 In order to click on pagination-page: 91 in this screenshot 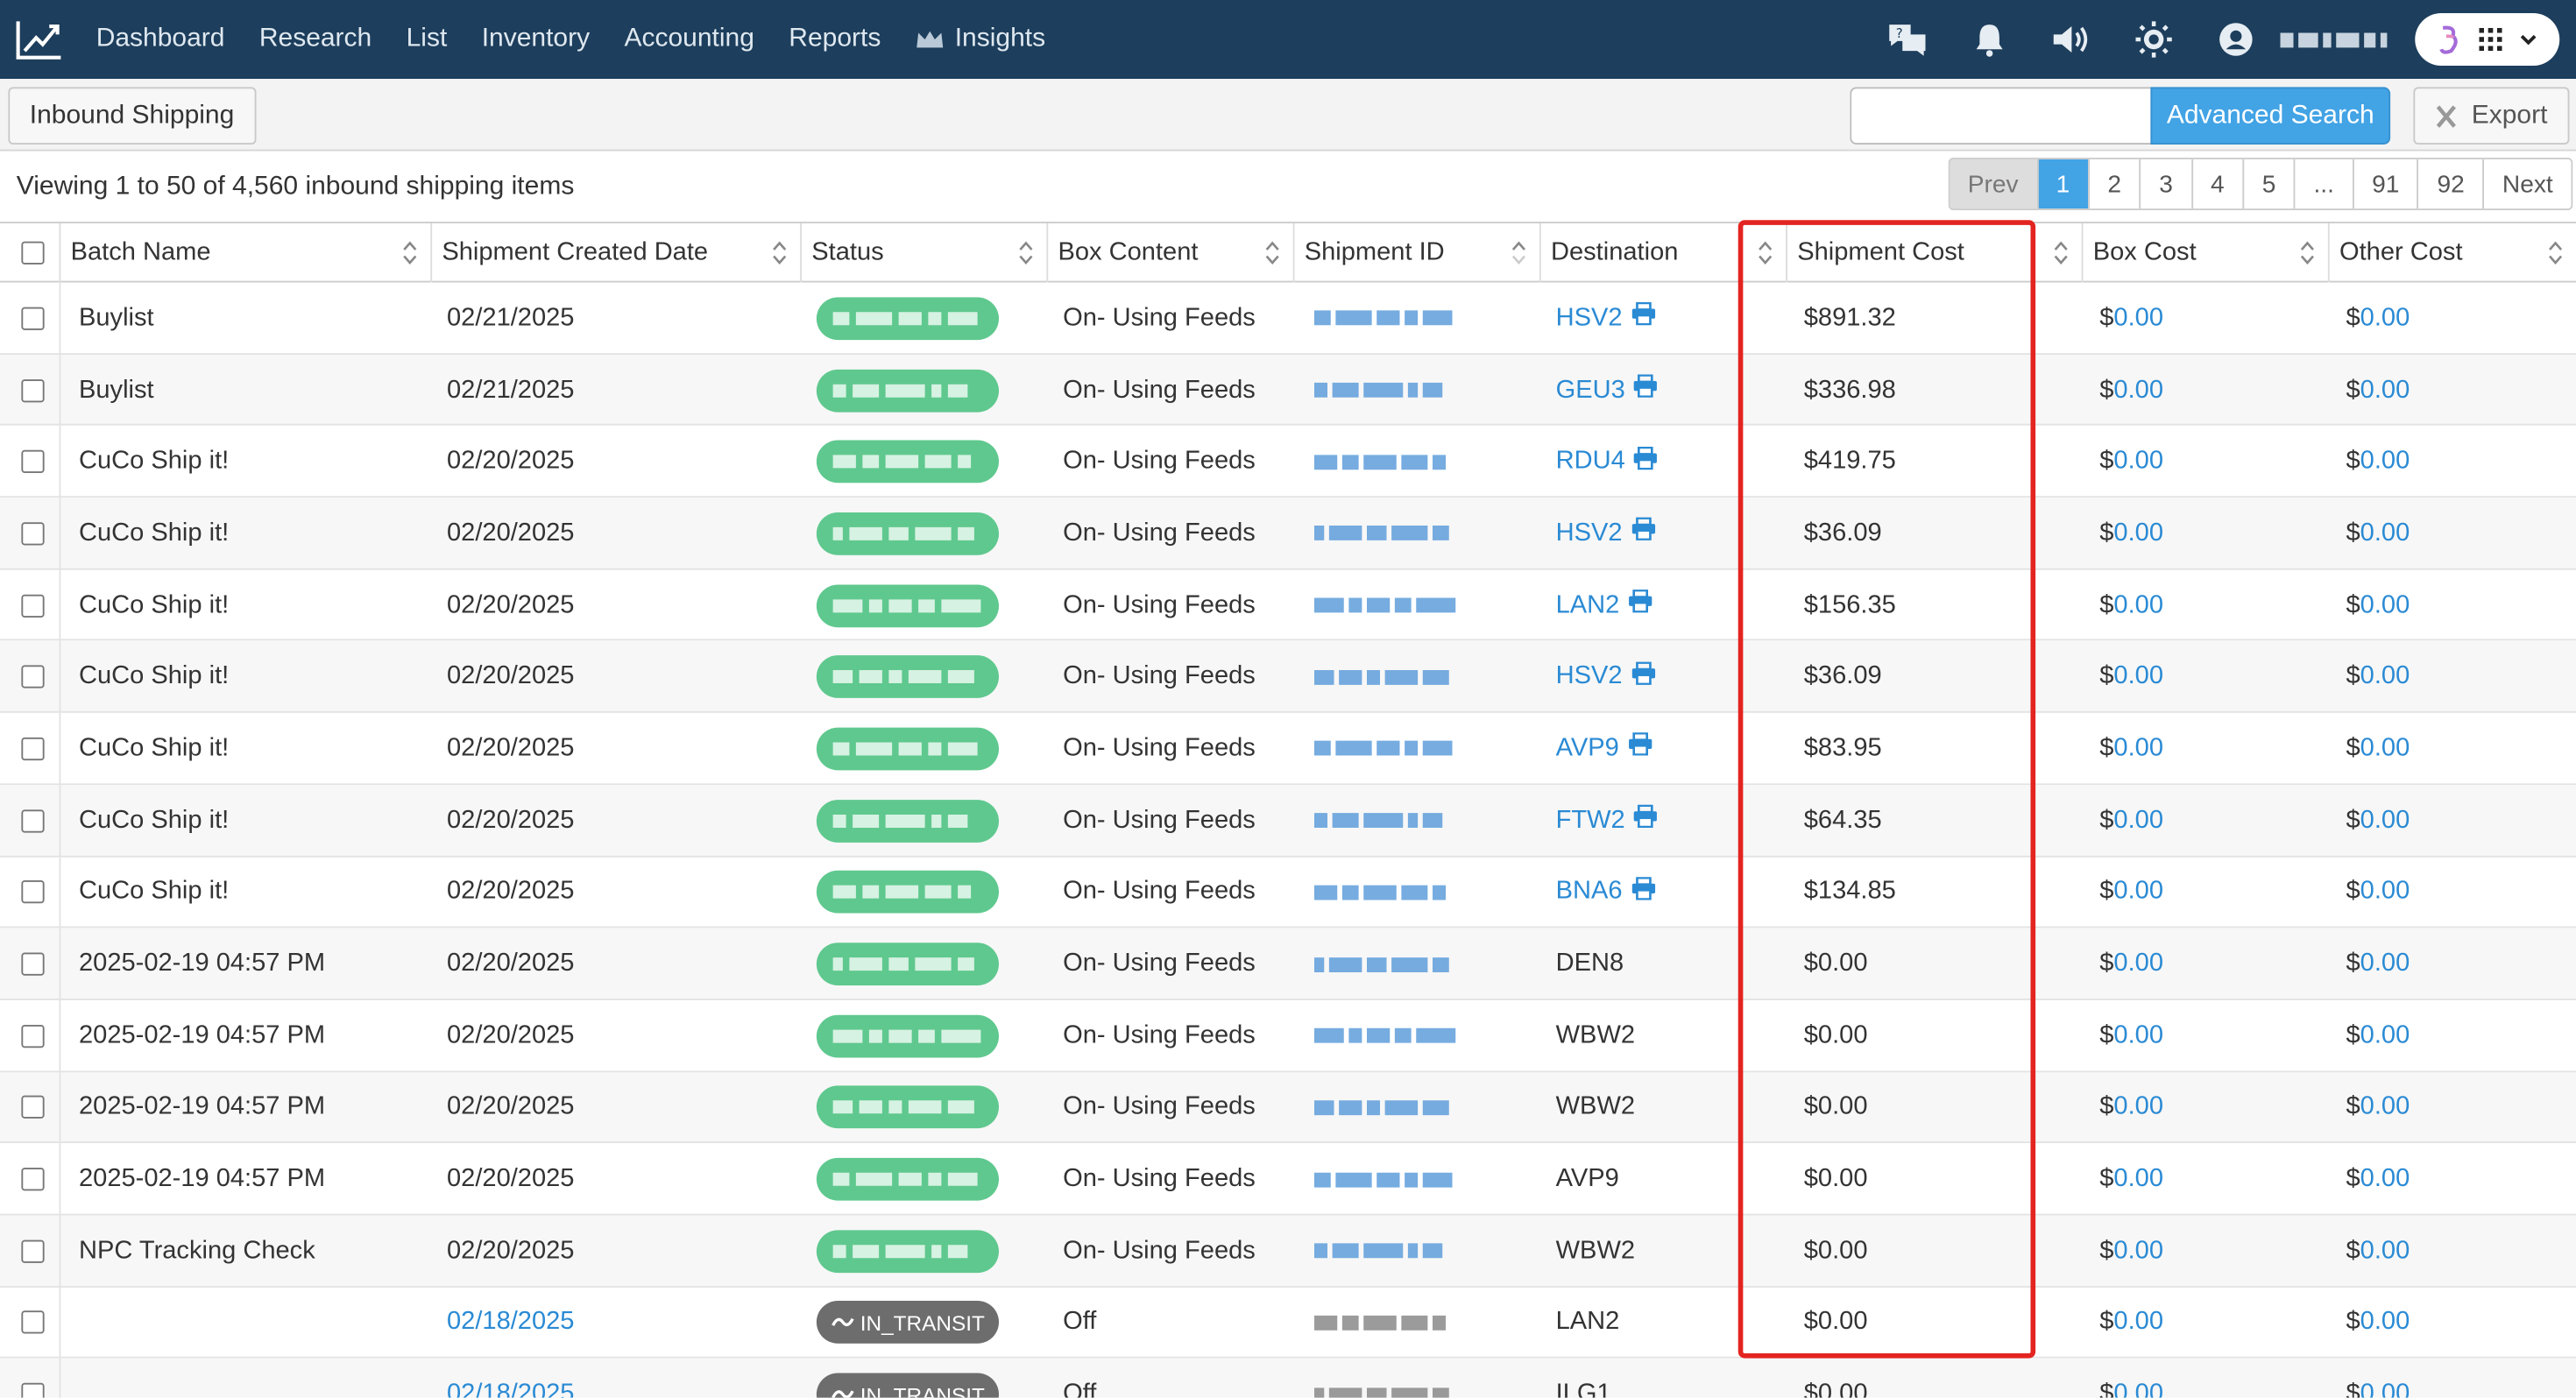, I will do `click(2385, 184)`.